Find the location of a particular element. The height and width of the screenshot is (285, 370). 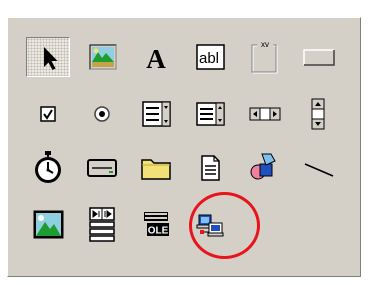

shapes-icon is located at coordinates (263, 166).